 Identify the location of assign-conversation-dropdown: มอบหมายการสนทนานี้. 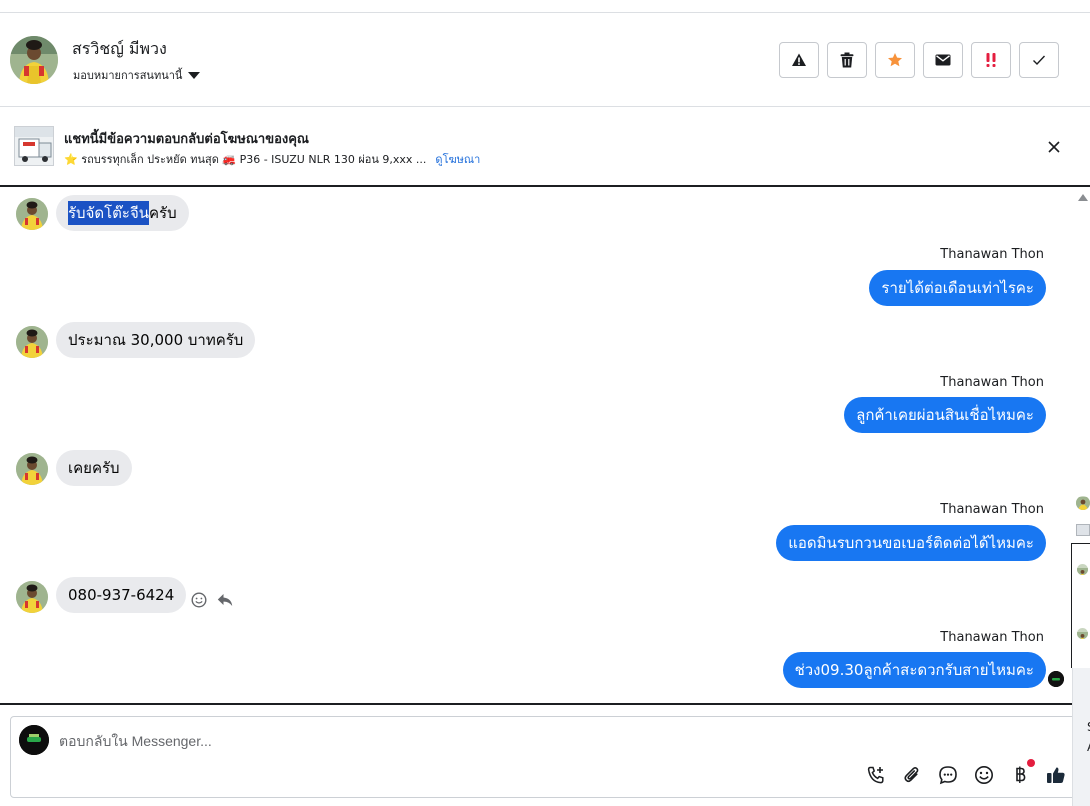
(137, 75).